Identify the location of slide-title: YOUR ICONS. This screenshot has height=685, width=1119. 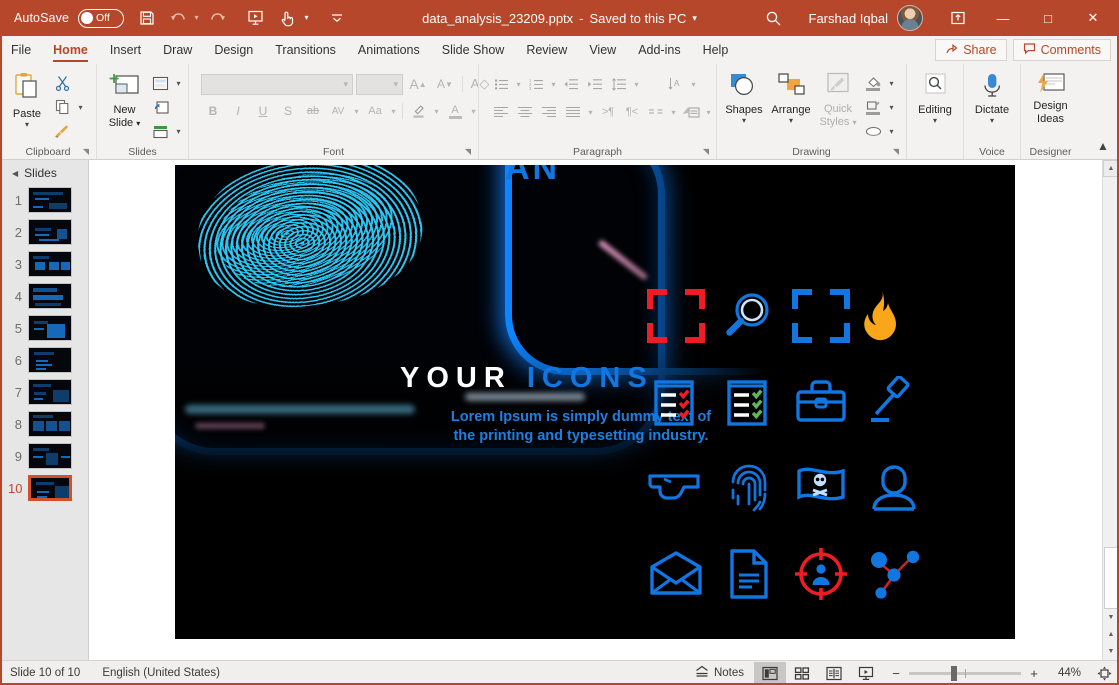
(527, 378).